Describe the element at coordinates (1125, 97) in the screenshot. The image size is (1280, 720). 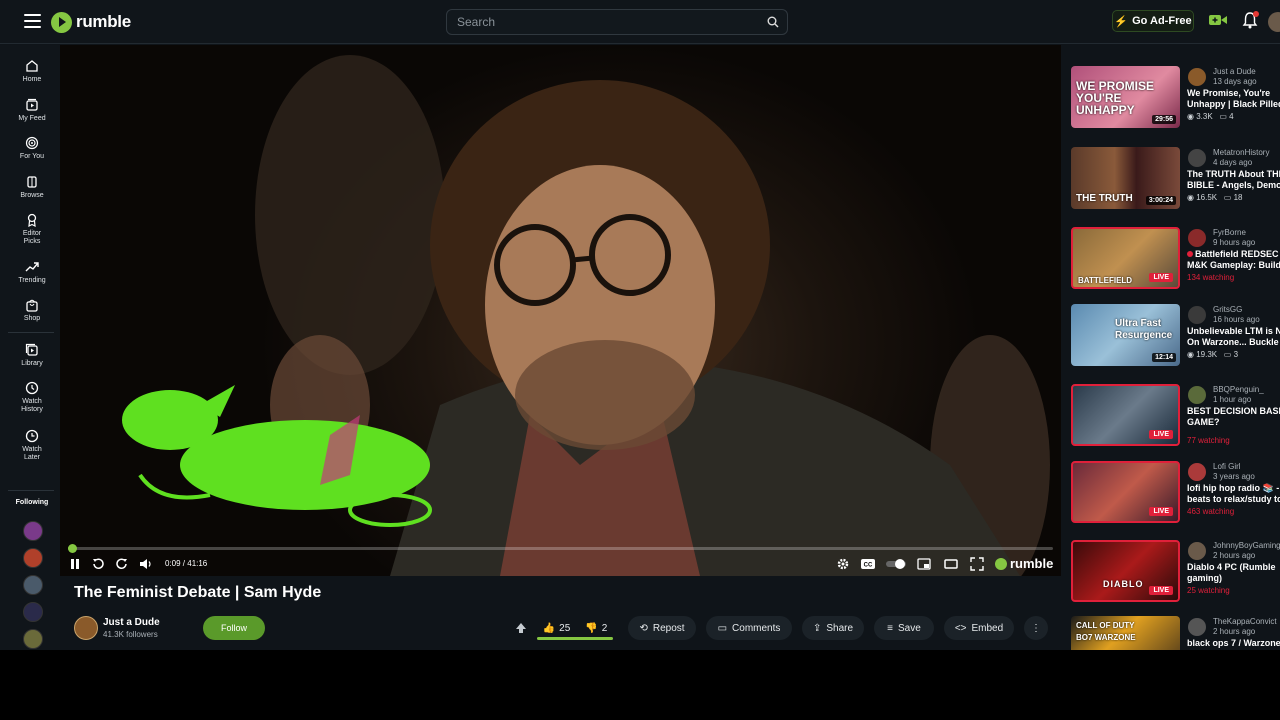
I see `video-thumbnail: WE PROMISE YOU'RE UNHAPPY 29:56` at that location.